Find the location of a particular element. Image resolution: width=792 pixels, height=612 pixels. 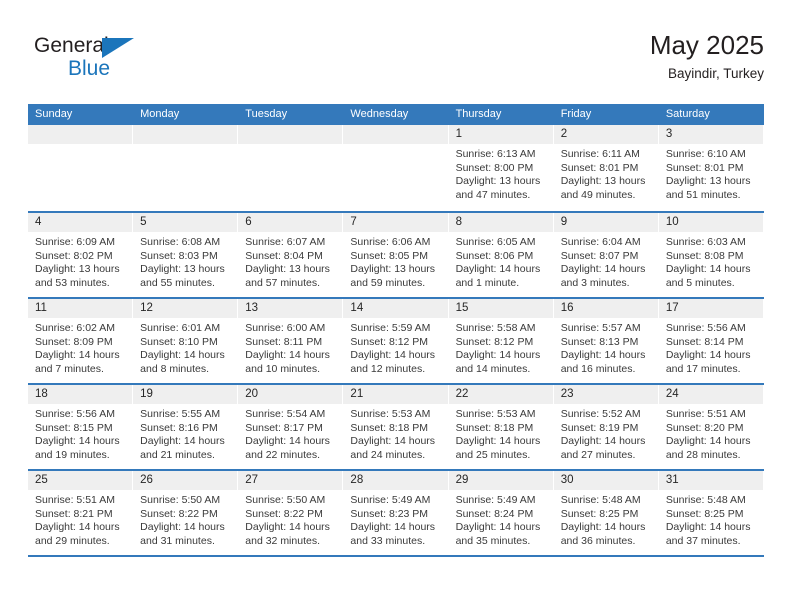

general-blue-logo: General Blue is located at coordinates (94, 60).